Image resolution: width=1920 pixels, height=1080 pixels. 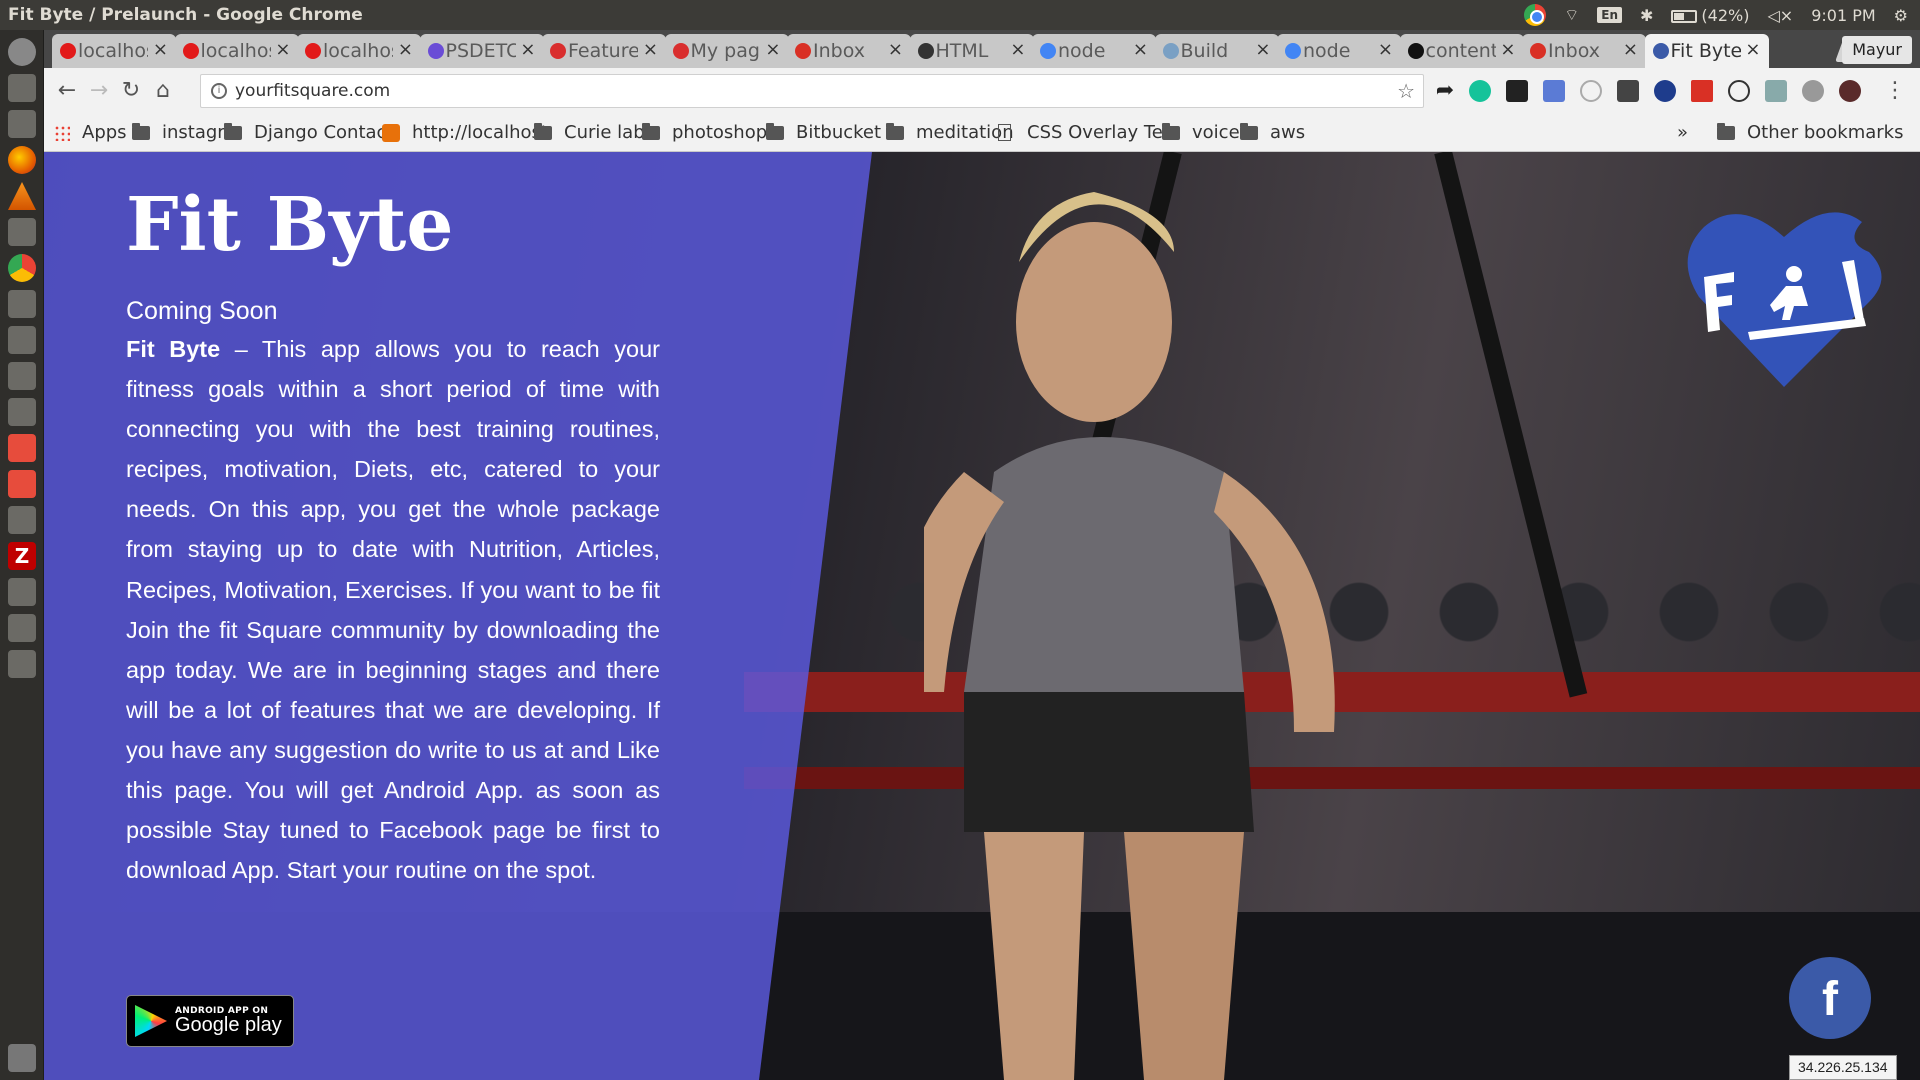 What do you see at coordinates (22, 520) in the screenshot?
I see `recorder-icon` at bounding box center [22, 520].